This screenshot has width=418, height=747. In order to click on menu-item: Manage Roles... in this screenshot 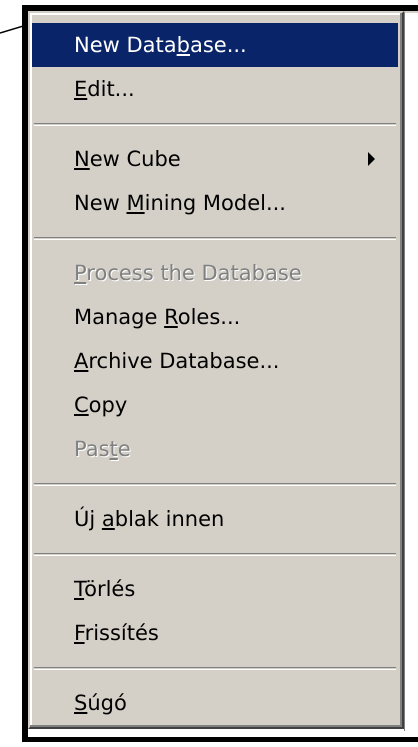, I will do `click(215, 317)`.